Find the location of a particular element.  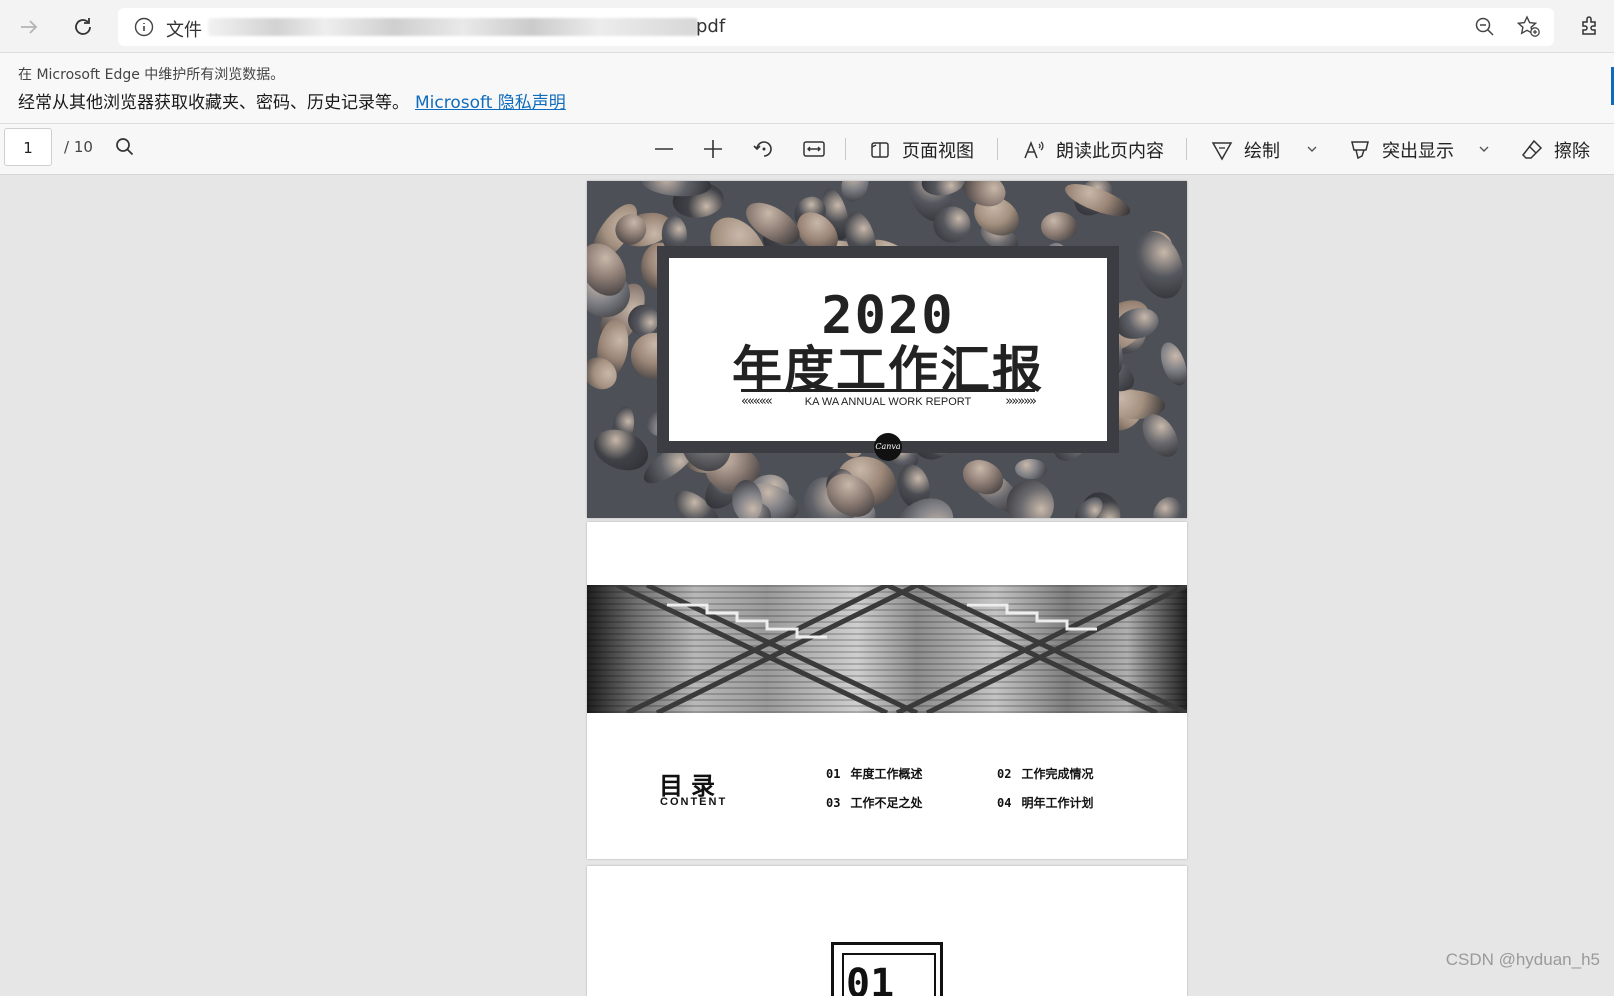

fit-width-button is located at coordinates (814, 149).